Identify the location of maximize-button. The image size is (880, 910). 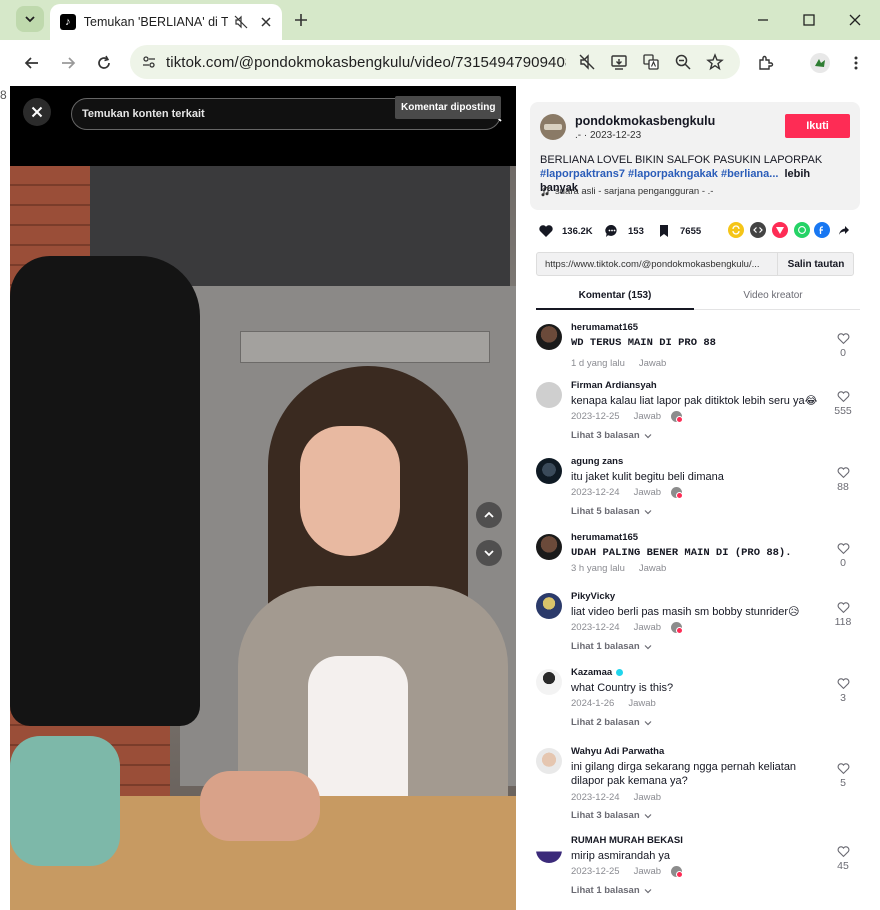
(809, 20).